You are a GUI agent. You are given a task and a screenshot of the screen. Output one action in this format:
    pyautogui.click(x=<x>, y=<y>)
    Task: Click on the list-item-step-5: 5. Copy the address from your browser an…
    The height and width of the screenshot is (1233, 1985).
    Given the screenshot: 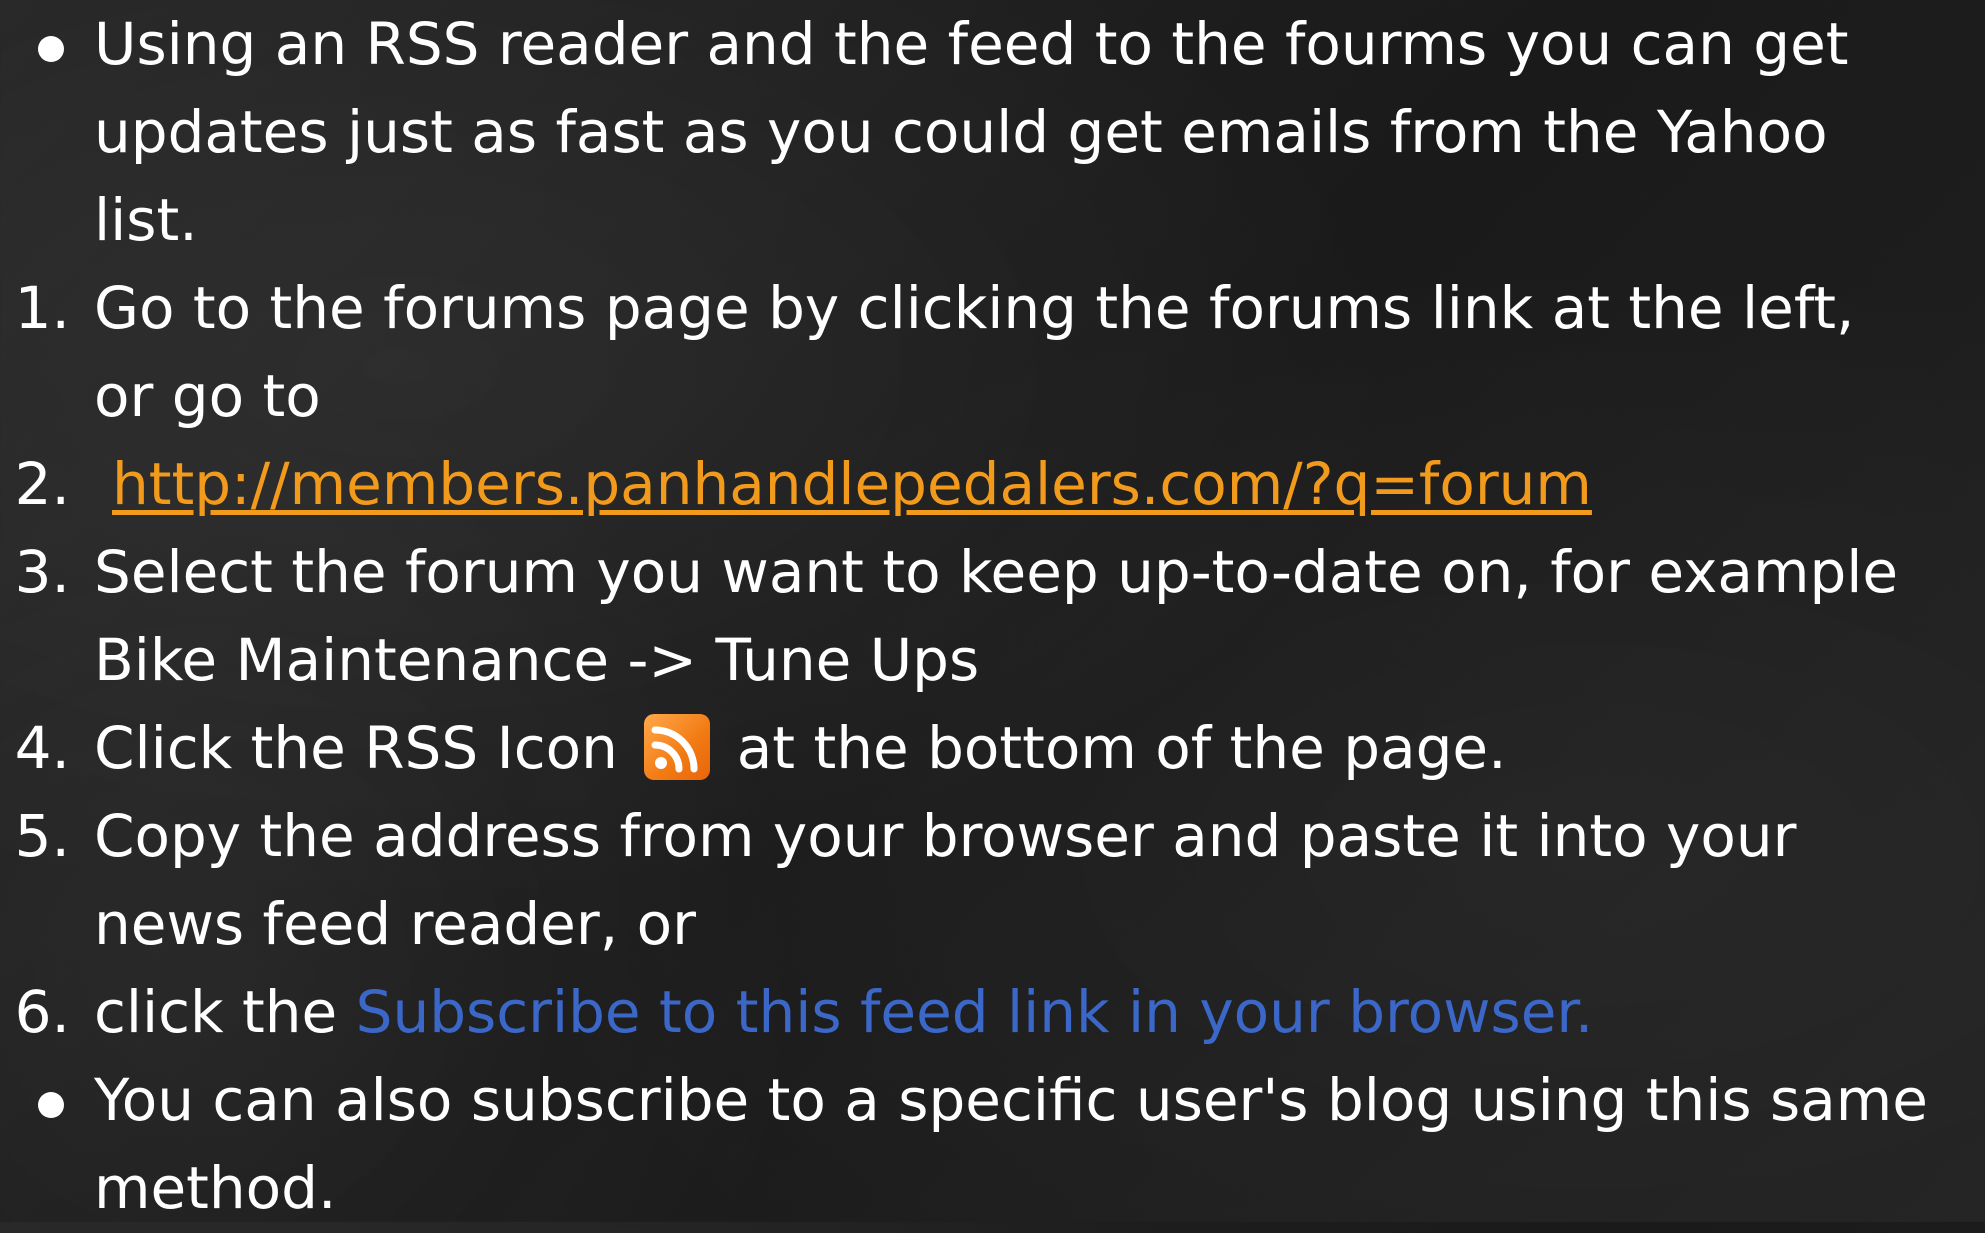 What is the action you would take?
    pyautogui.click(x=992, y=836)
    